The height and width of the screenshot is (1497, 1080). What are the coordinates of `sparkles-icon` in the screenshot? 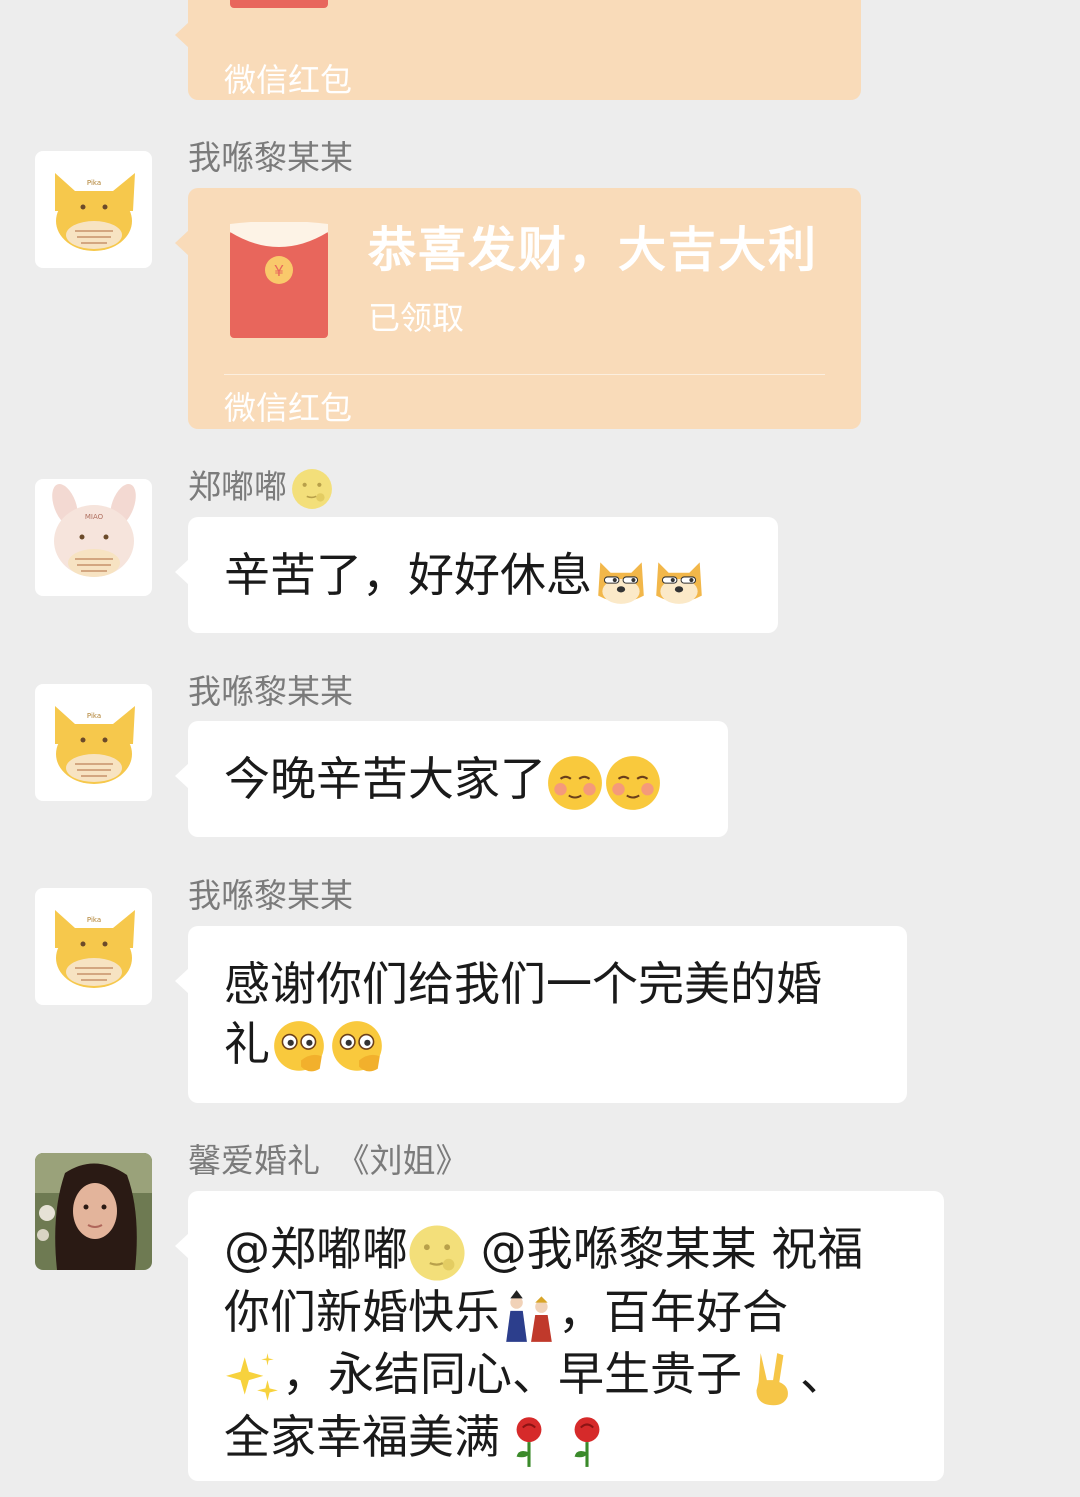 It's located at (253, 1378).